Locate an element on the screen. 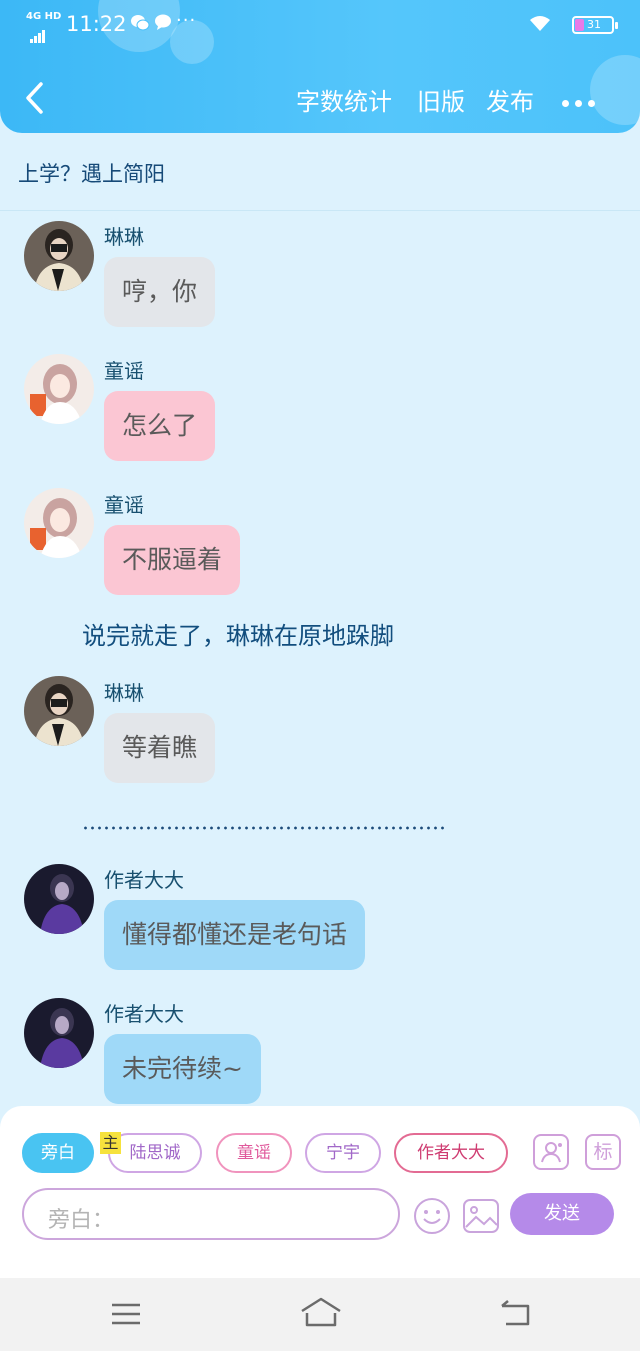 This screenshot has height=1351, width=640. image-icon is located at coordinates (481, 1216).